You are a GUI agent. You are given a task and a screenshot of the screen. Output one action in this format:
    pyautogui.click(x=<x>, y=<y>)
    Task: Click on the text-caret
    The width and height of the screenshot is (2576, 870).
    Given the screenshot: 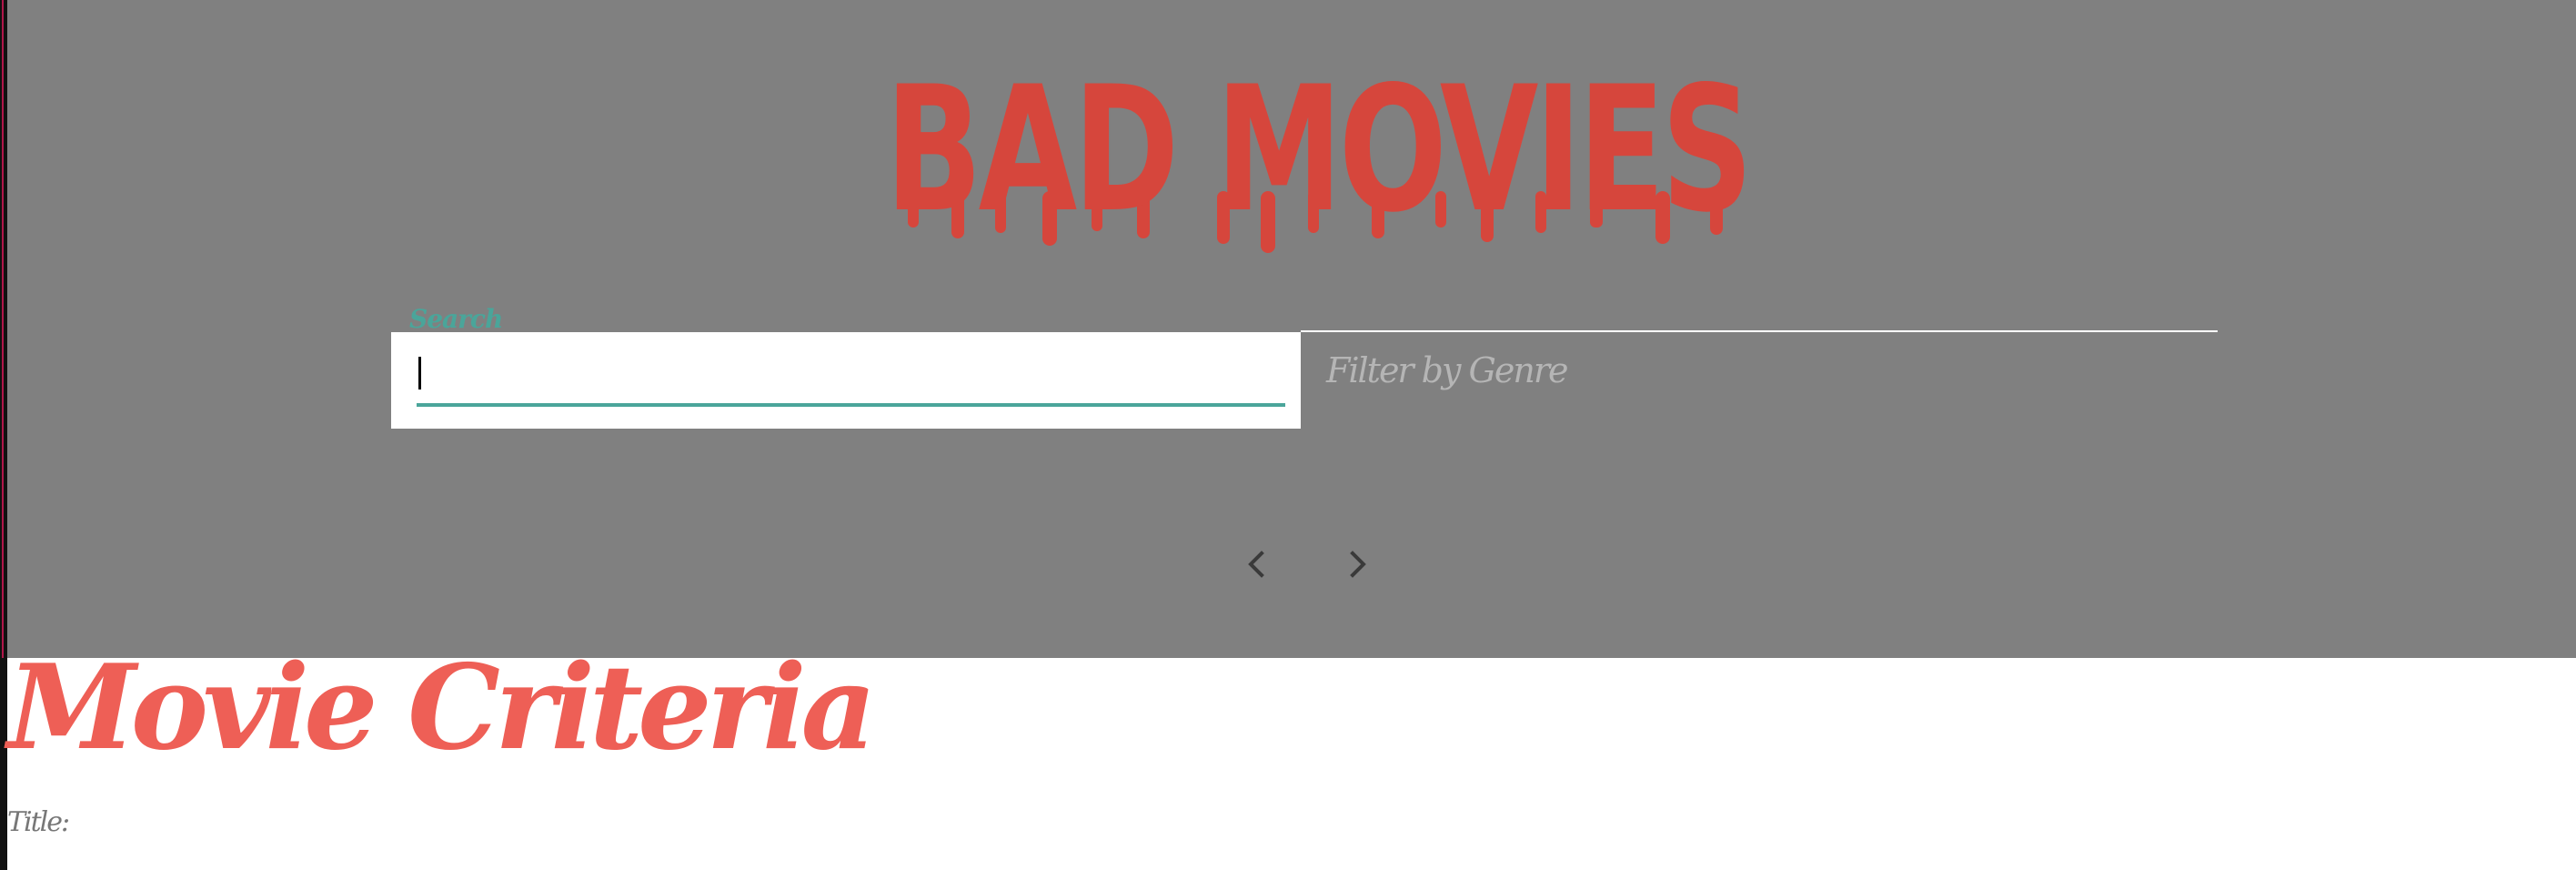 What is the action you would take?
    pyautogui.click(x=419, y=373)
    